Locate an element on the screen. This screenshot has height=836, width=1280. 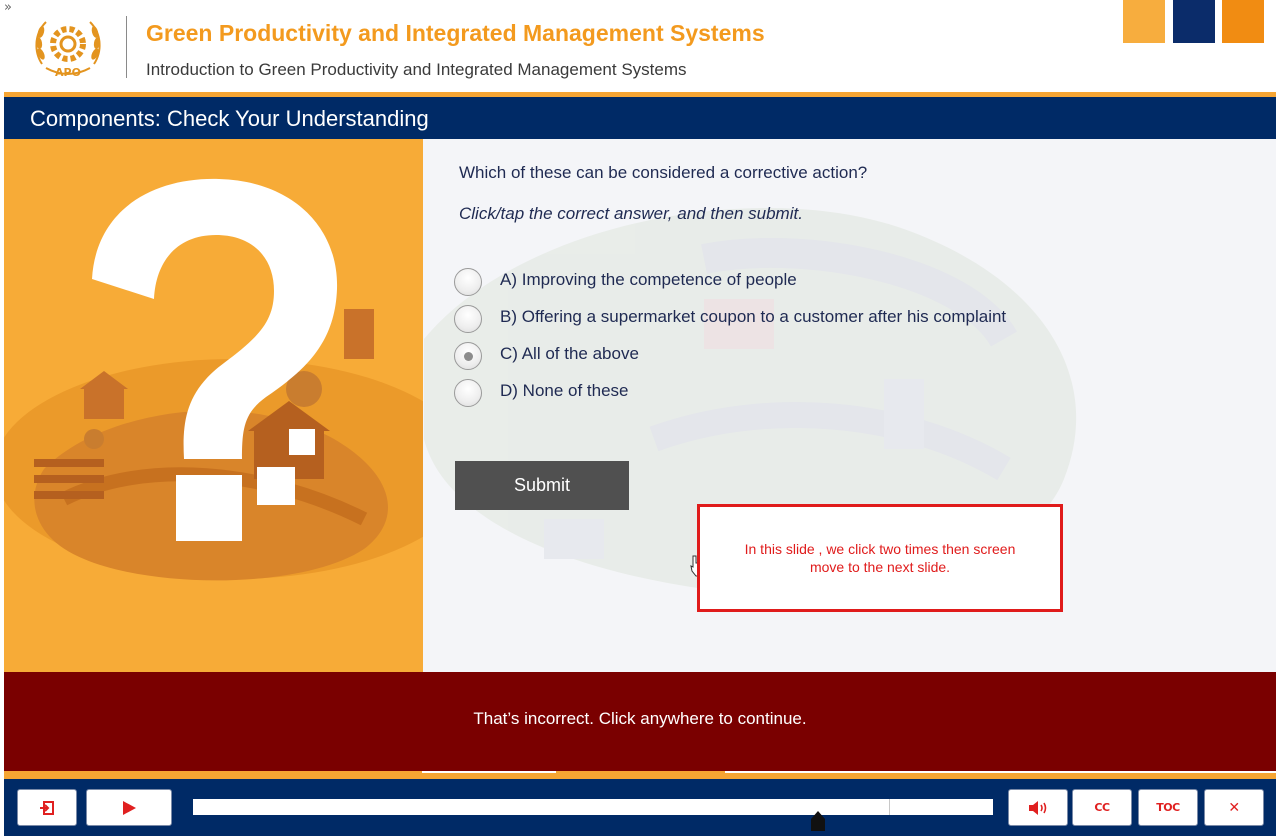
feedback-strip is located at coordinates (640, 775).